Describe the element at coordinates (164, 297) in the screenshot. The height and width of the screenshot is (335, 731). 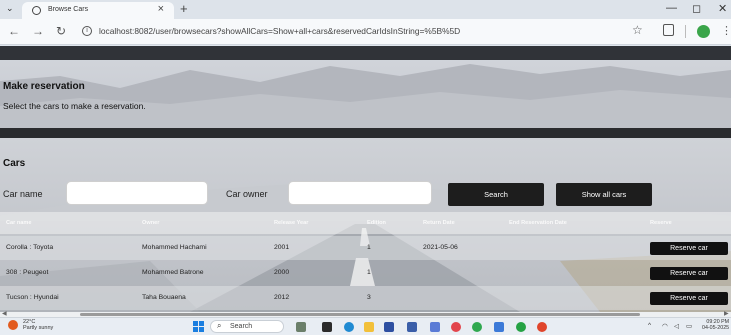
I see `cell-owner: Taha Bouaena` at that location.